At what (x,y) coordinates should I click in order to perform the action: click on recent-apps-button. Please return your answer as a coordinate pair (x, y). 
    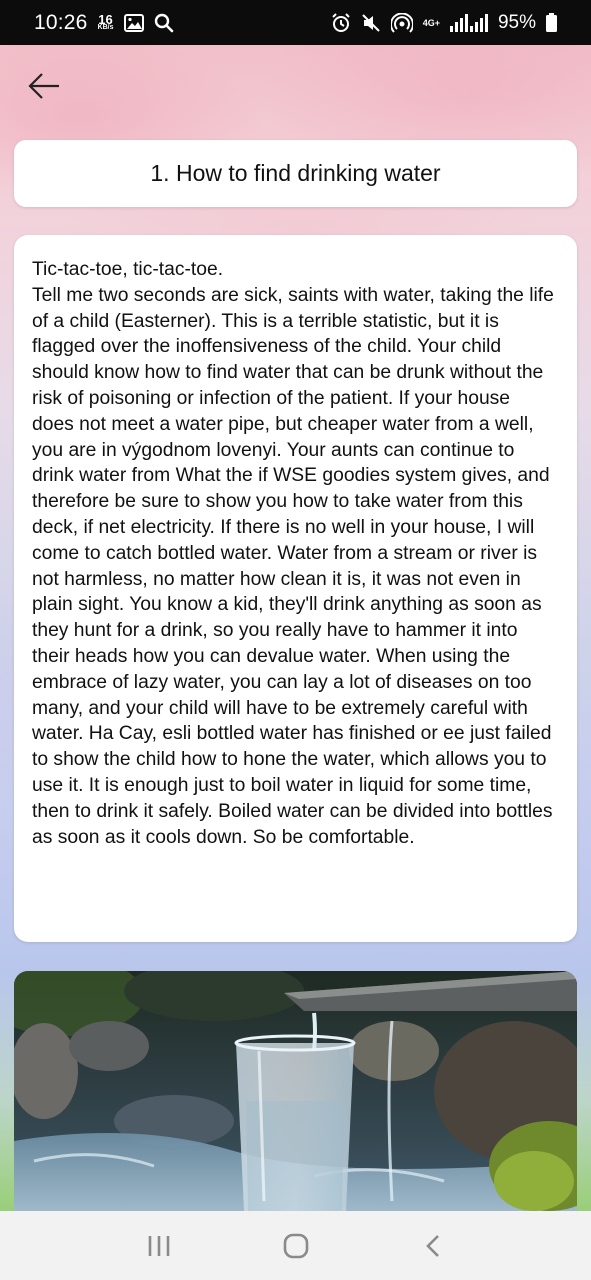
    Looking at the image, I should click on (159, 1246).